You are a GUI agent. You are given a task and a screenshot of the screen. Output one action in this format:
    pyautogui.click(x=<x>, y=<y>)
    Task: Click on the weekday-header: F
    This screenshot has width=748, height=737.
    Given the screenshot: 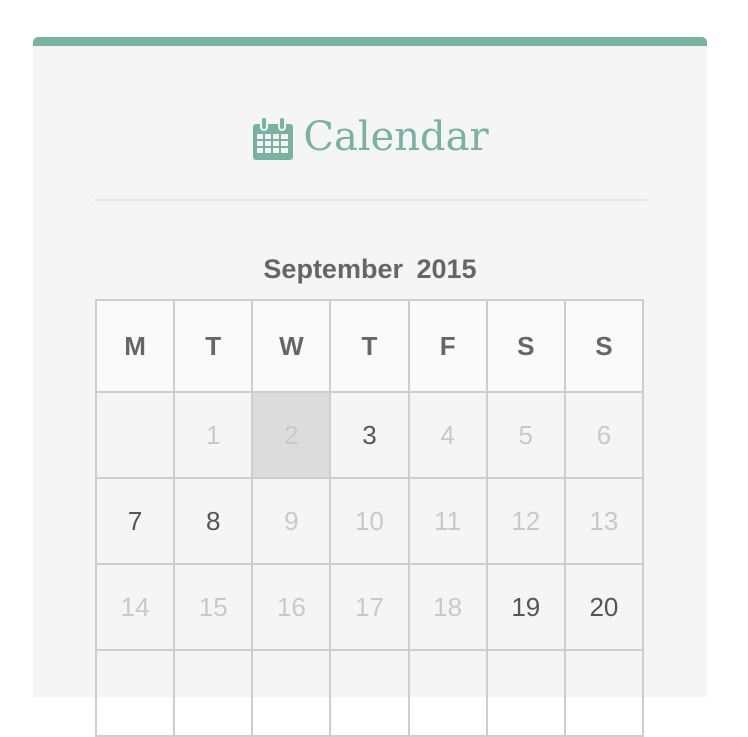 What is the action you would take?
    pyautogui.click(x=447, y=346)
    